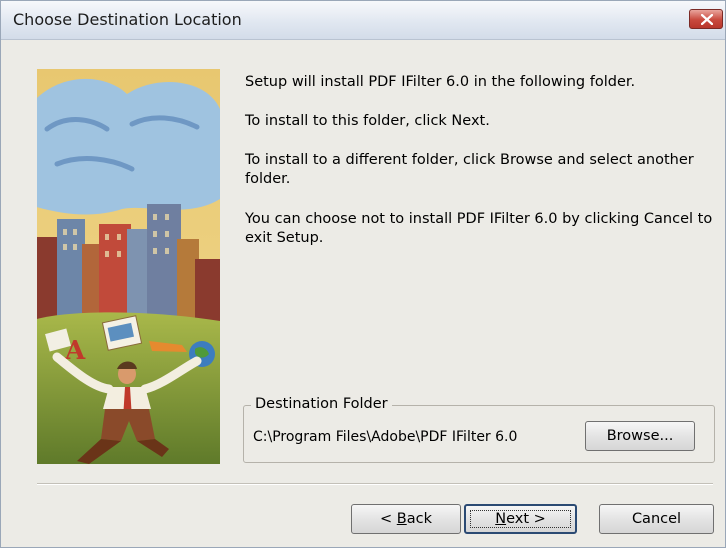 The image size is (726, 548). I want to click on cancel-button: Cancel, so click(656, 519).